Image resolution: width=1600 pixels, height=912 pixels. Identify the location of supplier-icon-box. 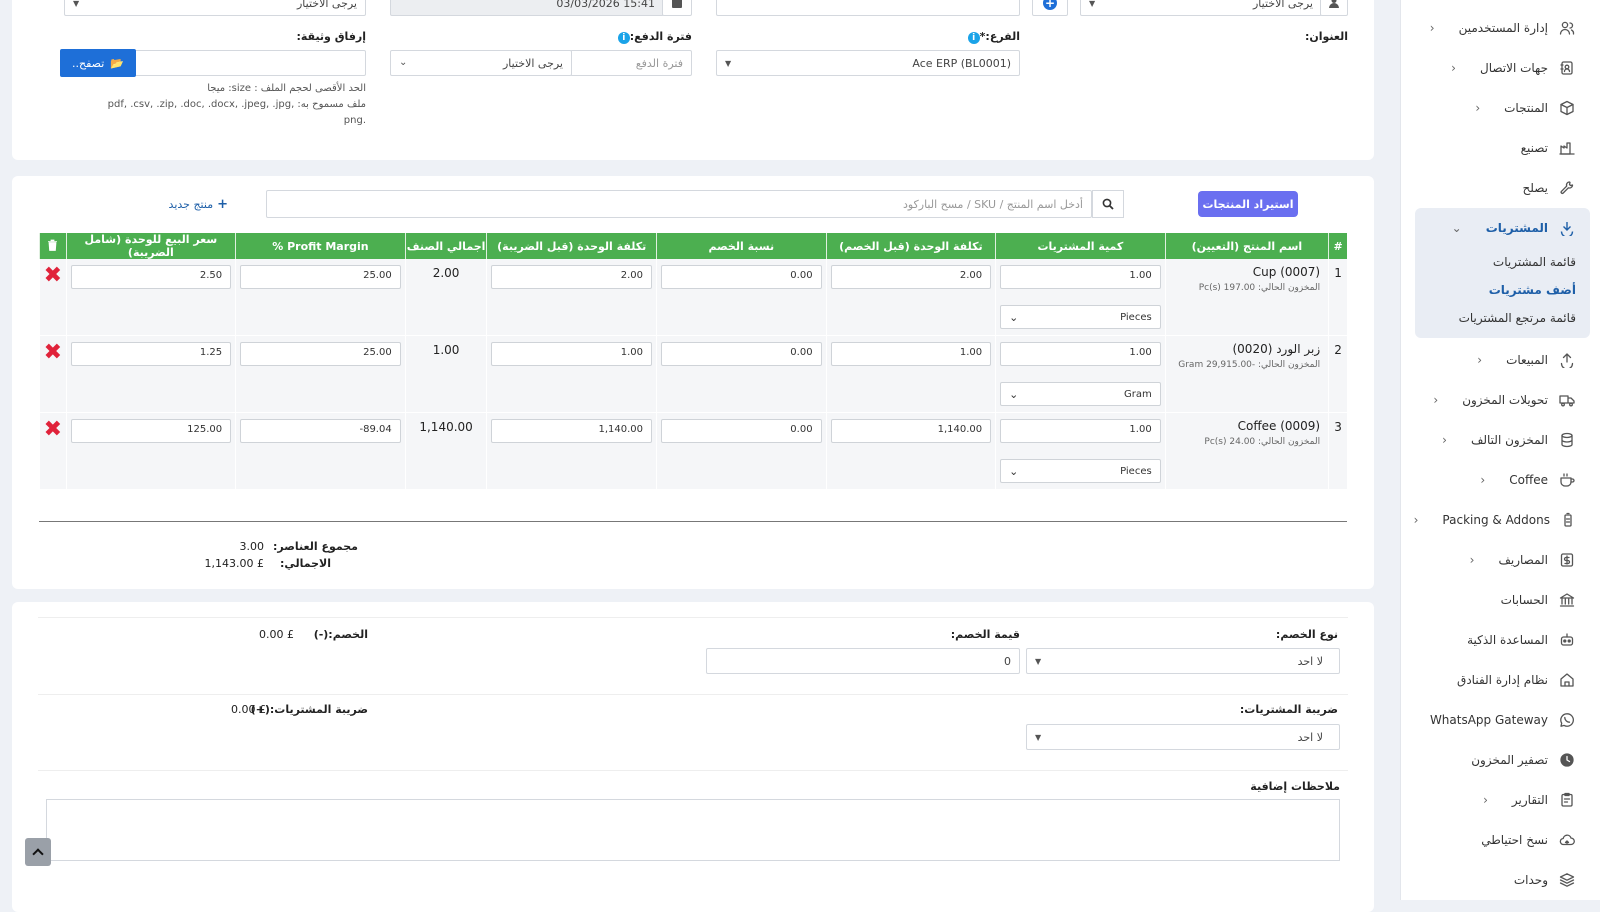
(1334, 8).